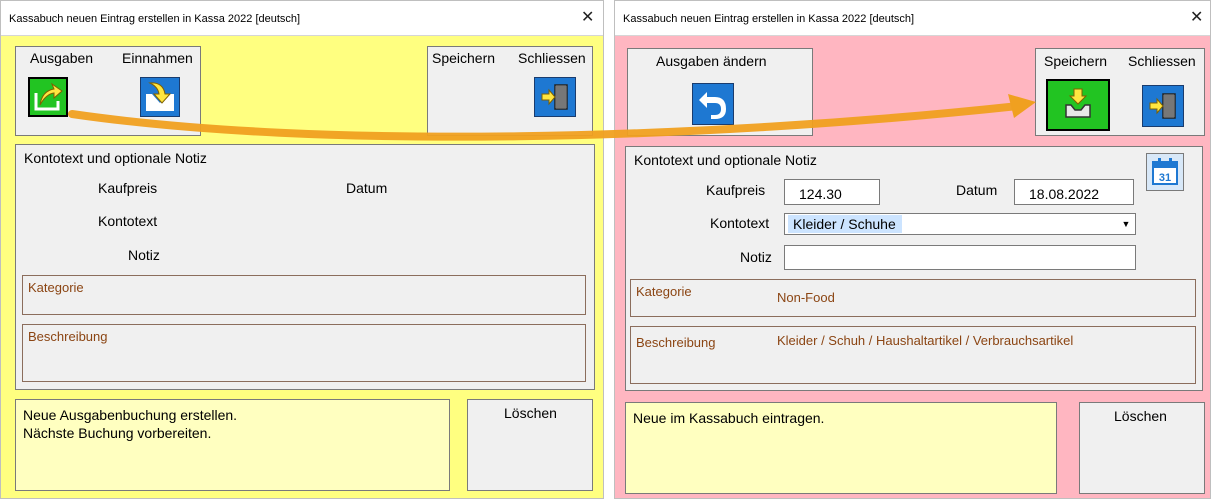 The image size is (1211, 499). I want to click on left-actions-panel: Speichern Schliessen, so click(510, 91).